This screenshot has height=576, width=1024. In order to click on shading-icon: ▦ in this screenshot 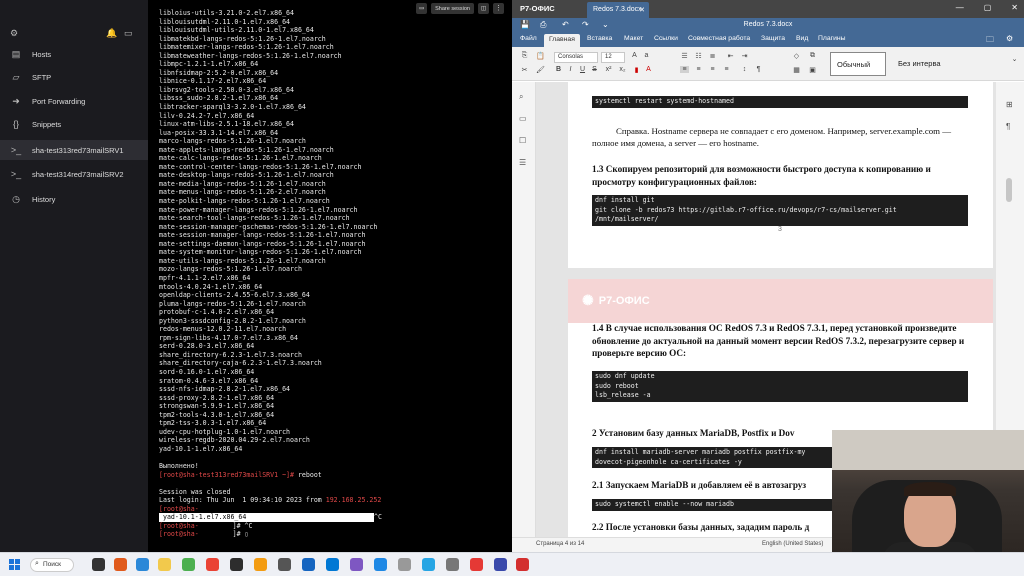, I will do `click(796, 70)`.